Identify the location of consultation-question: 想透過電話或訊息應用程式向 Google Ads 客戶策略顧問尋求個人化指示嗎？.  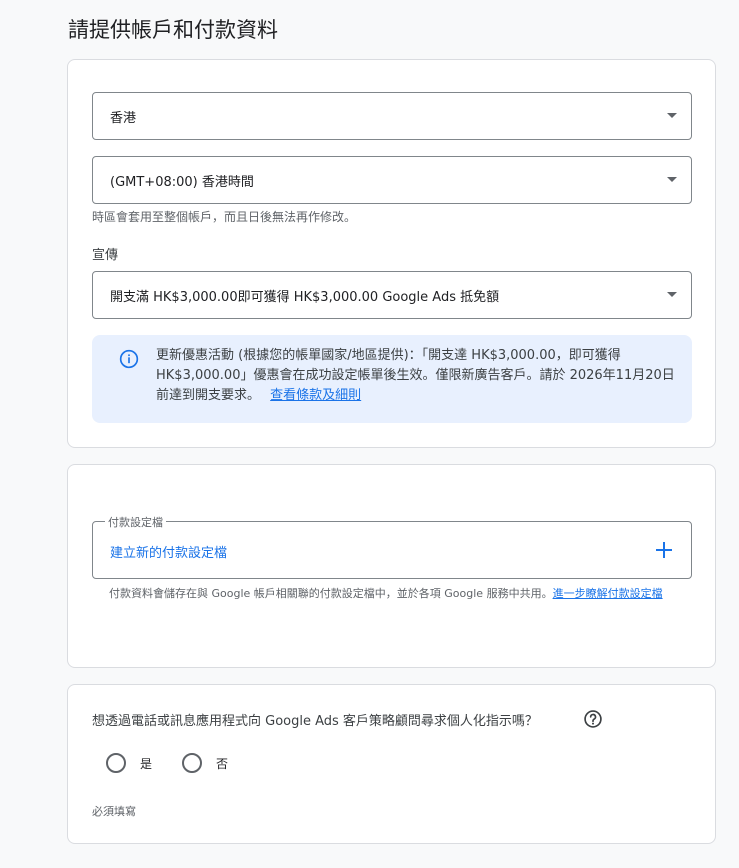
(315, 721).